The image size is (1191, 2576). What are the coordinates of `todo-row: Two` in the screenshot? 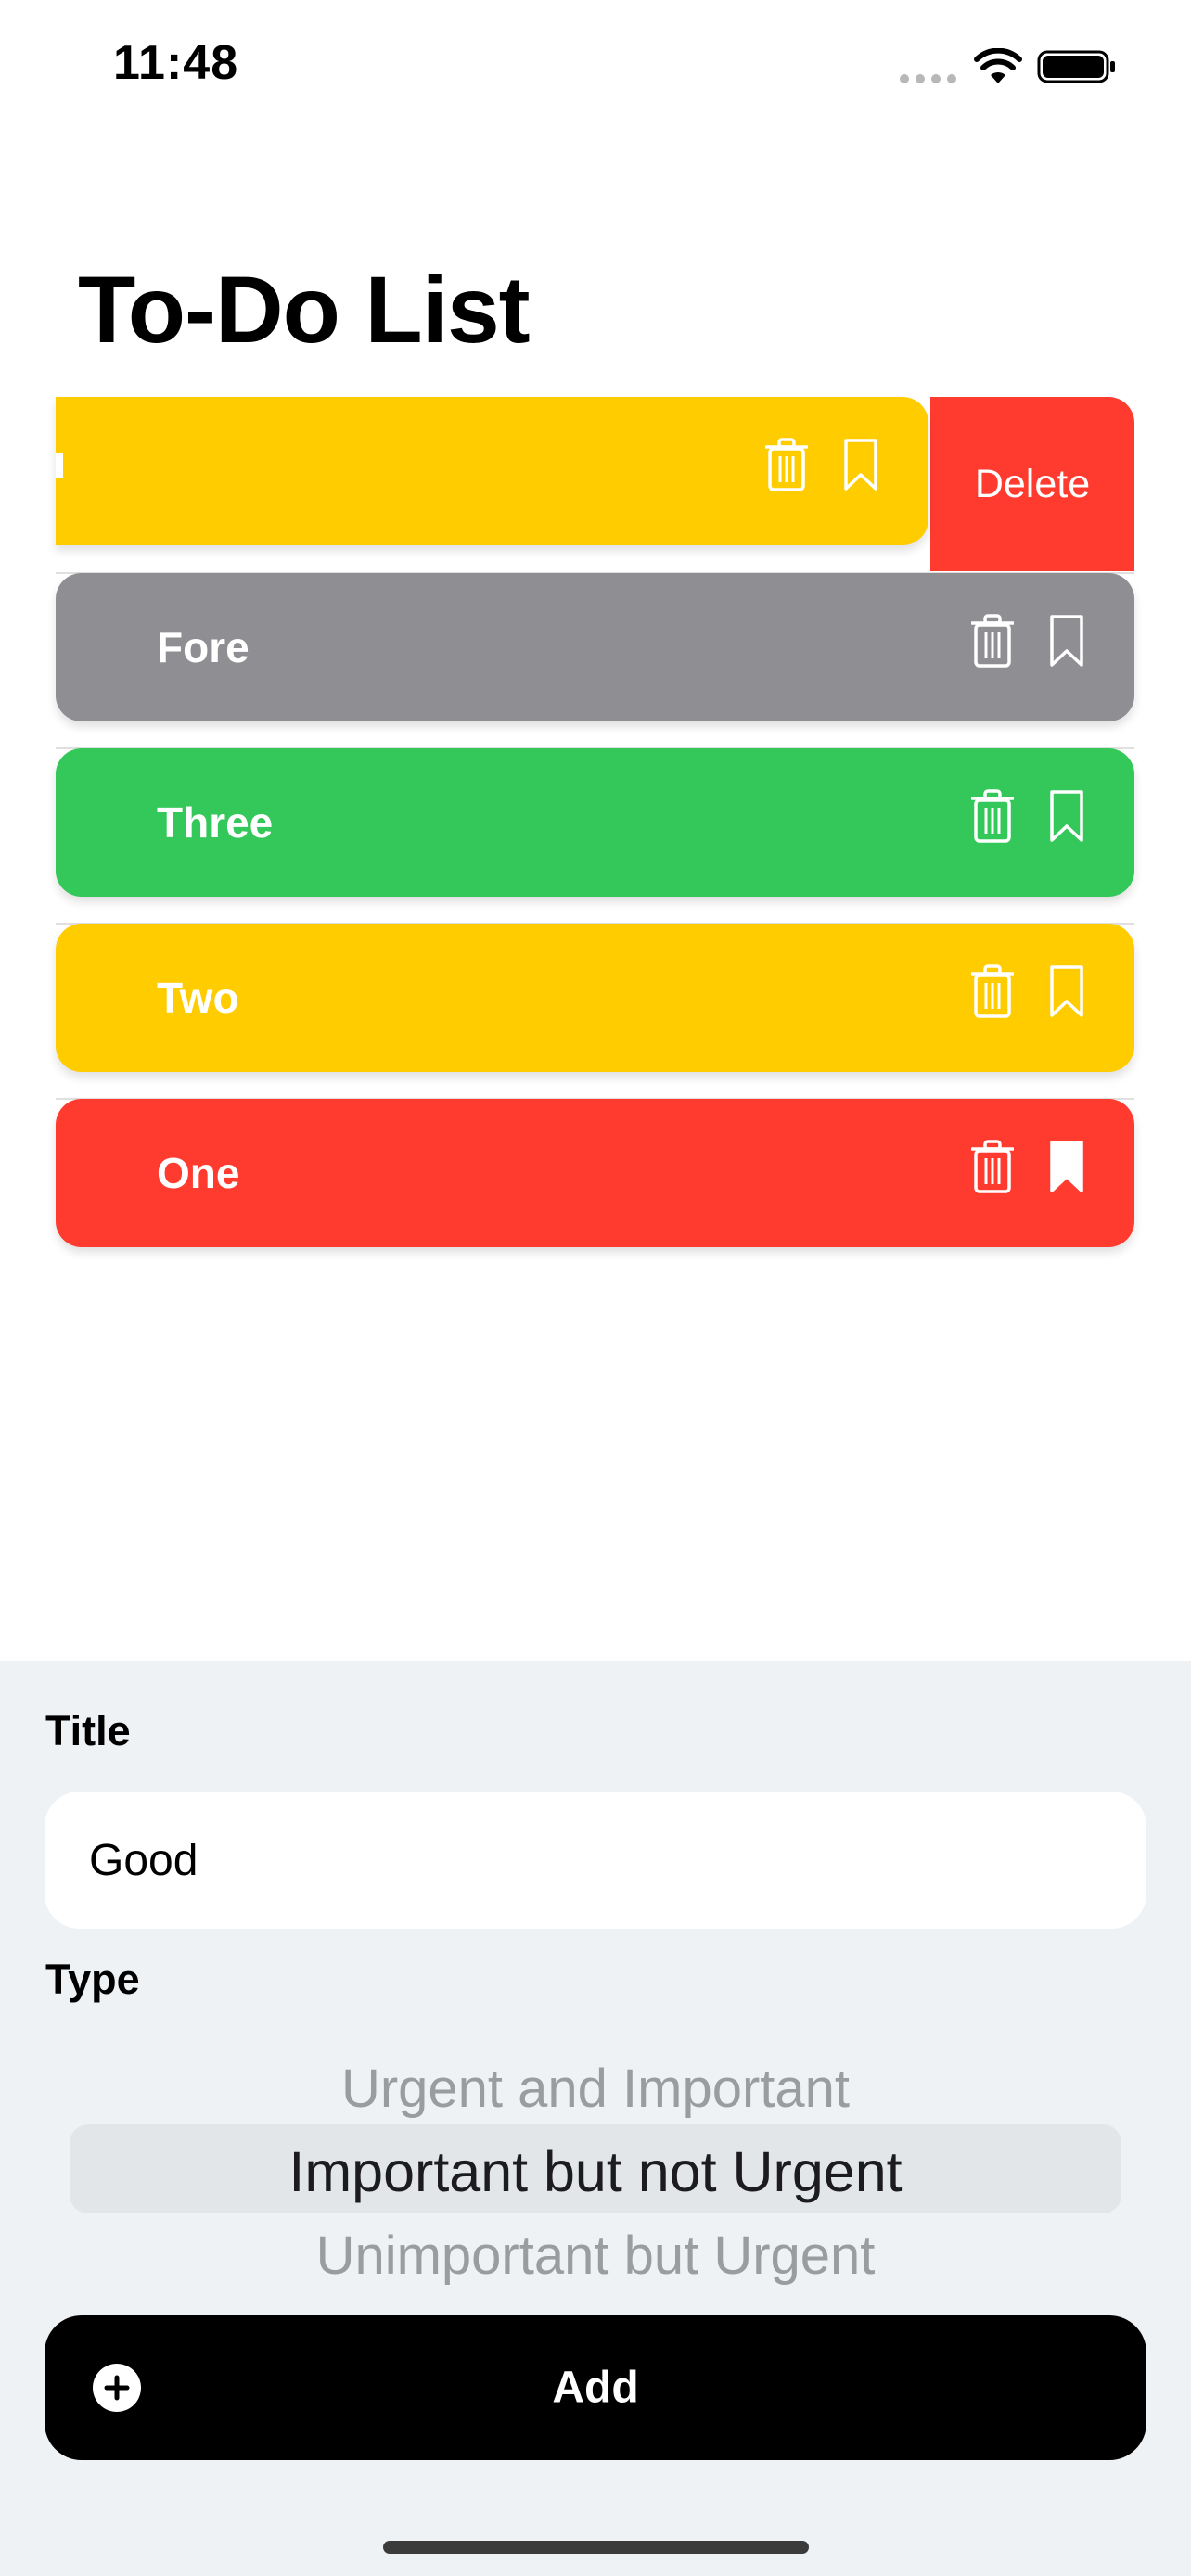 It's located at (595, 998).